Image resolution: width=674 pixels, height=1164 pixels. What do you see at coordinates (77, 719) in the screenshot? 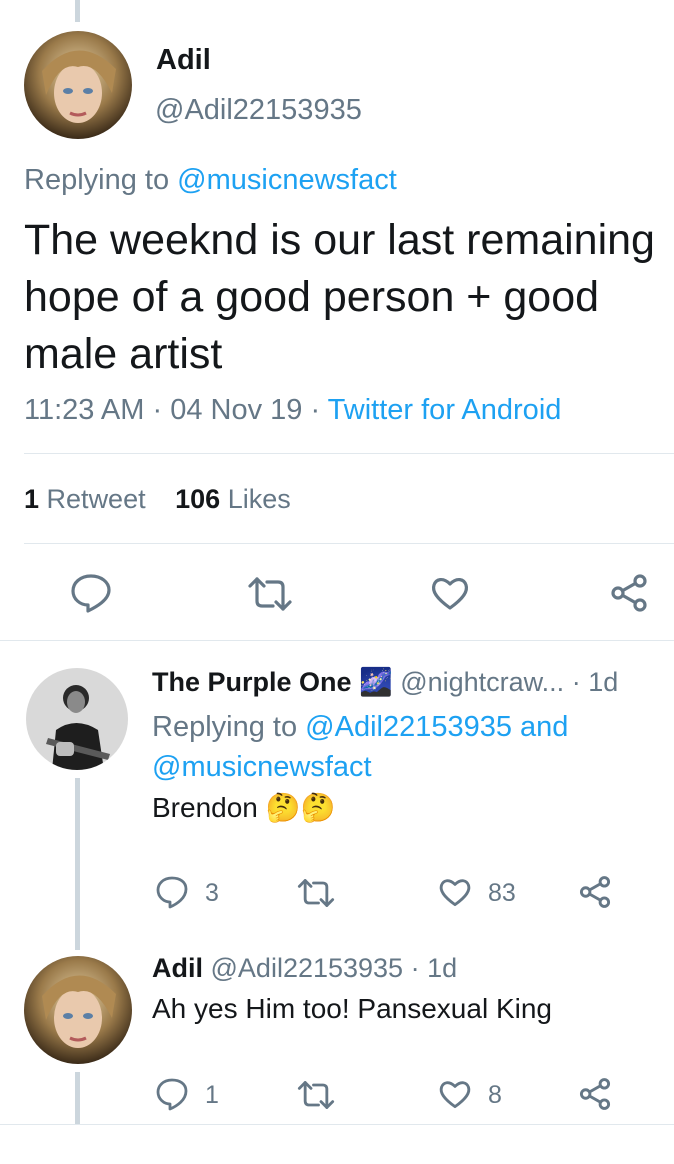
I see `avatar-the-purple-one` at bounding box center [77, 719].